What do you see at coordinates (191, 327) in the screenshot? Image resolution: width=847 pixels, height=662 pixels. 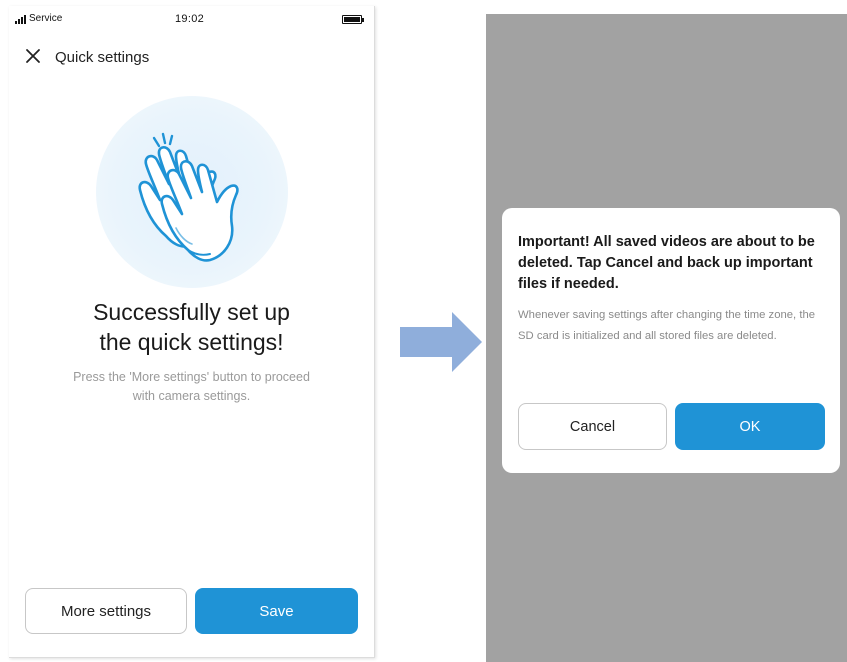 I see `success-title: Successfully set up the quick settings!` at bounding box center [191, 327].